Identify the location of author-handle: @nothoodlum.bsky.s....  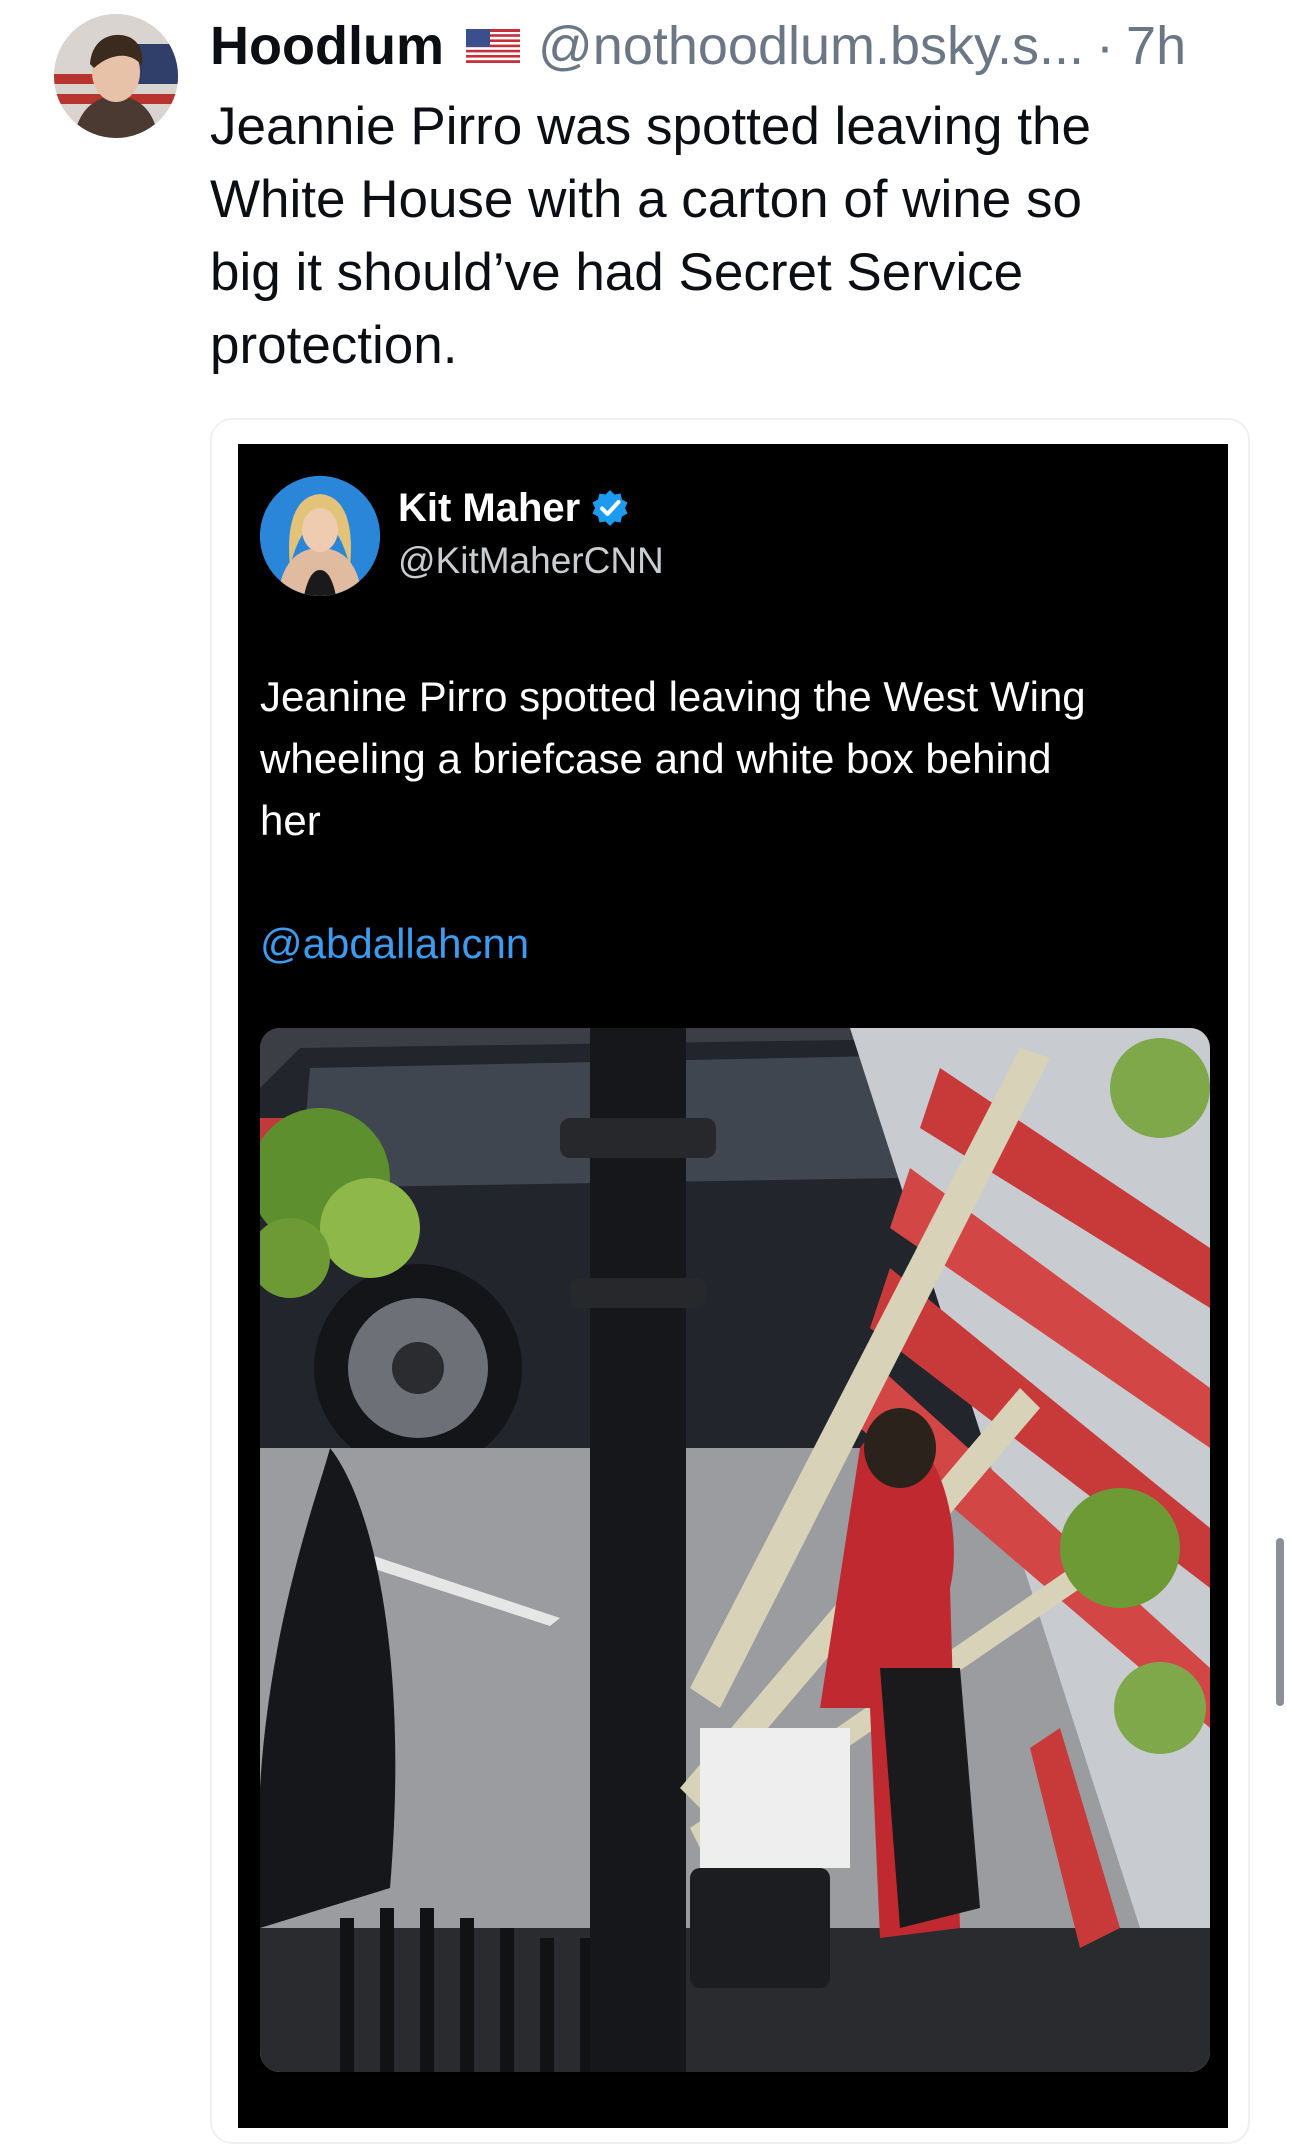
(811, 46).